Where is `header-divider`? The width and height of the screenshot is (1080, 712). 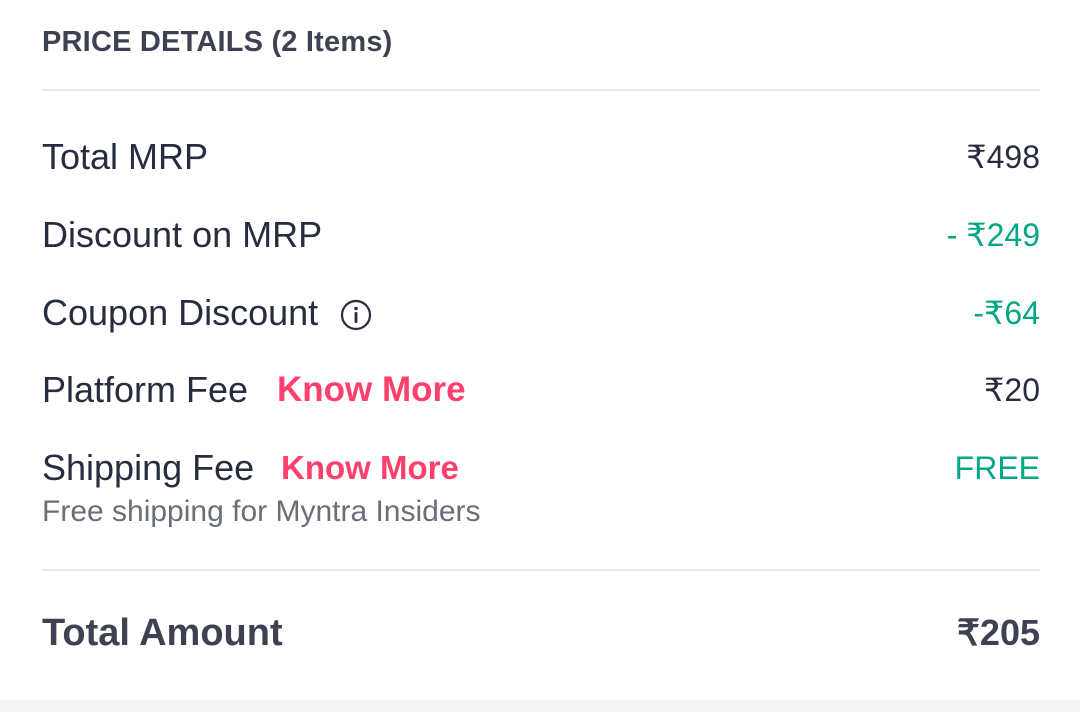
header-divider is located at coordinates (541, 90).